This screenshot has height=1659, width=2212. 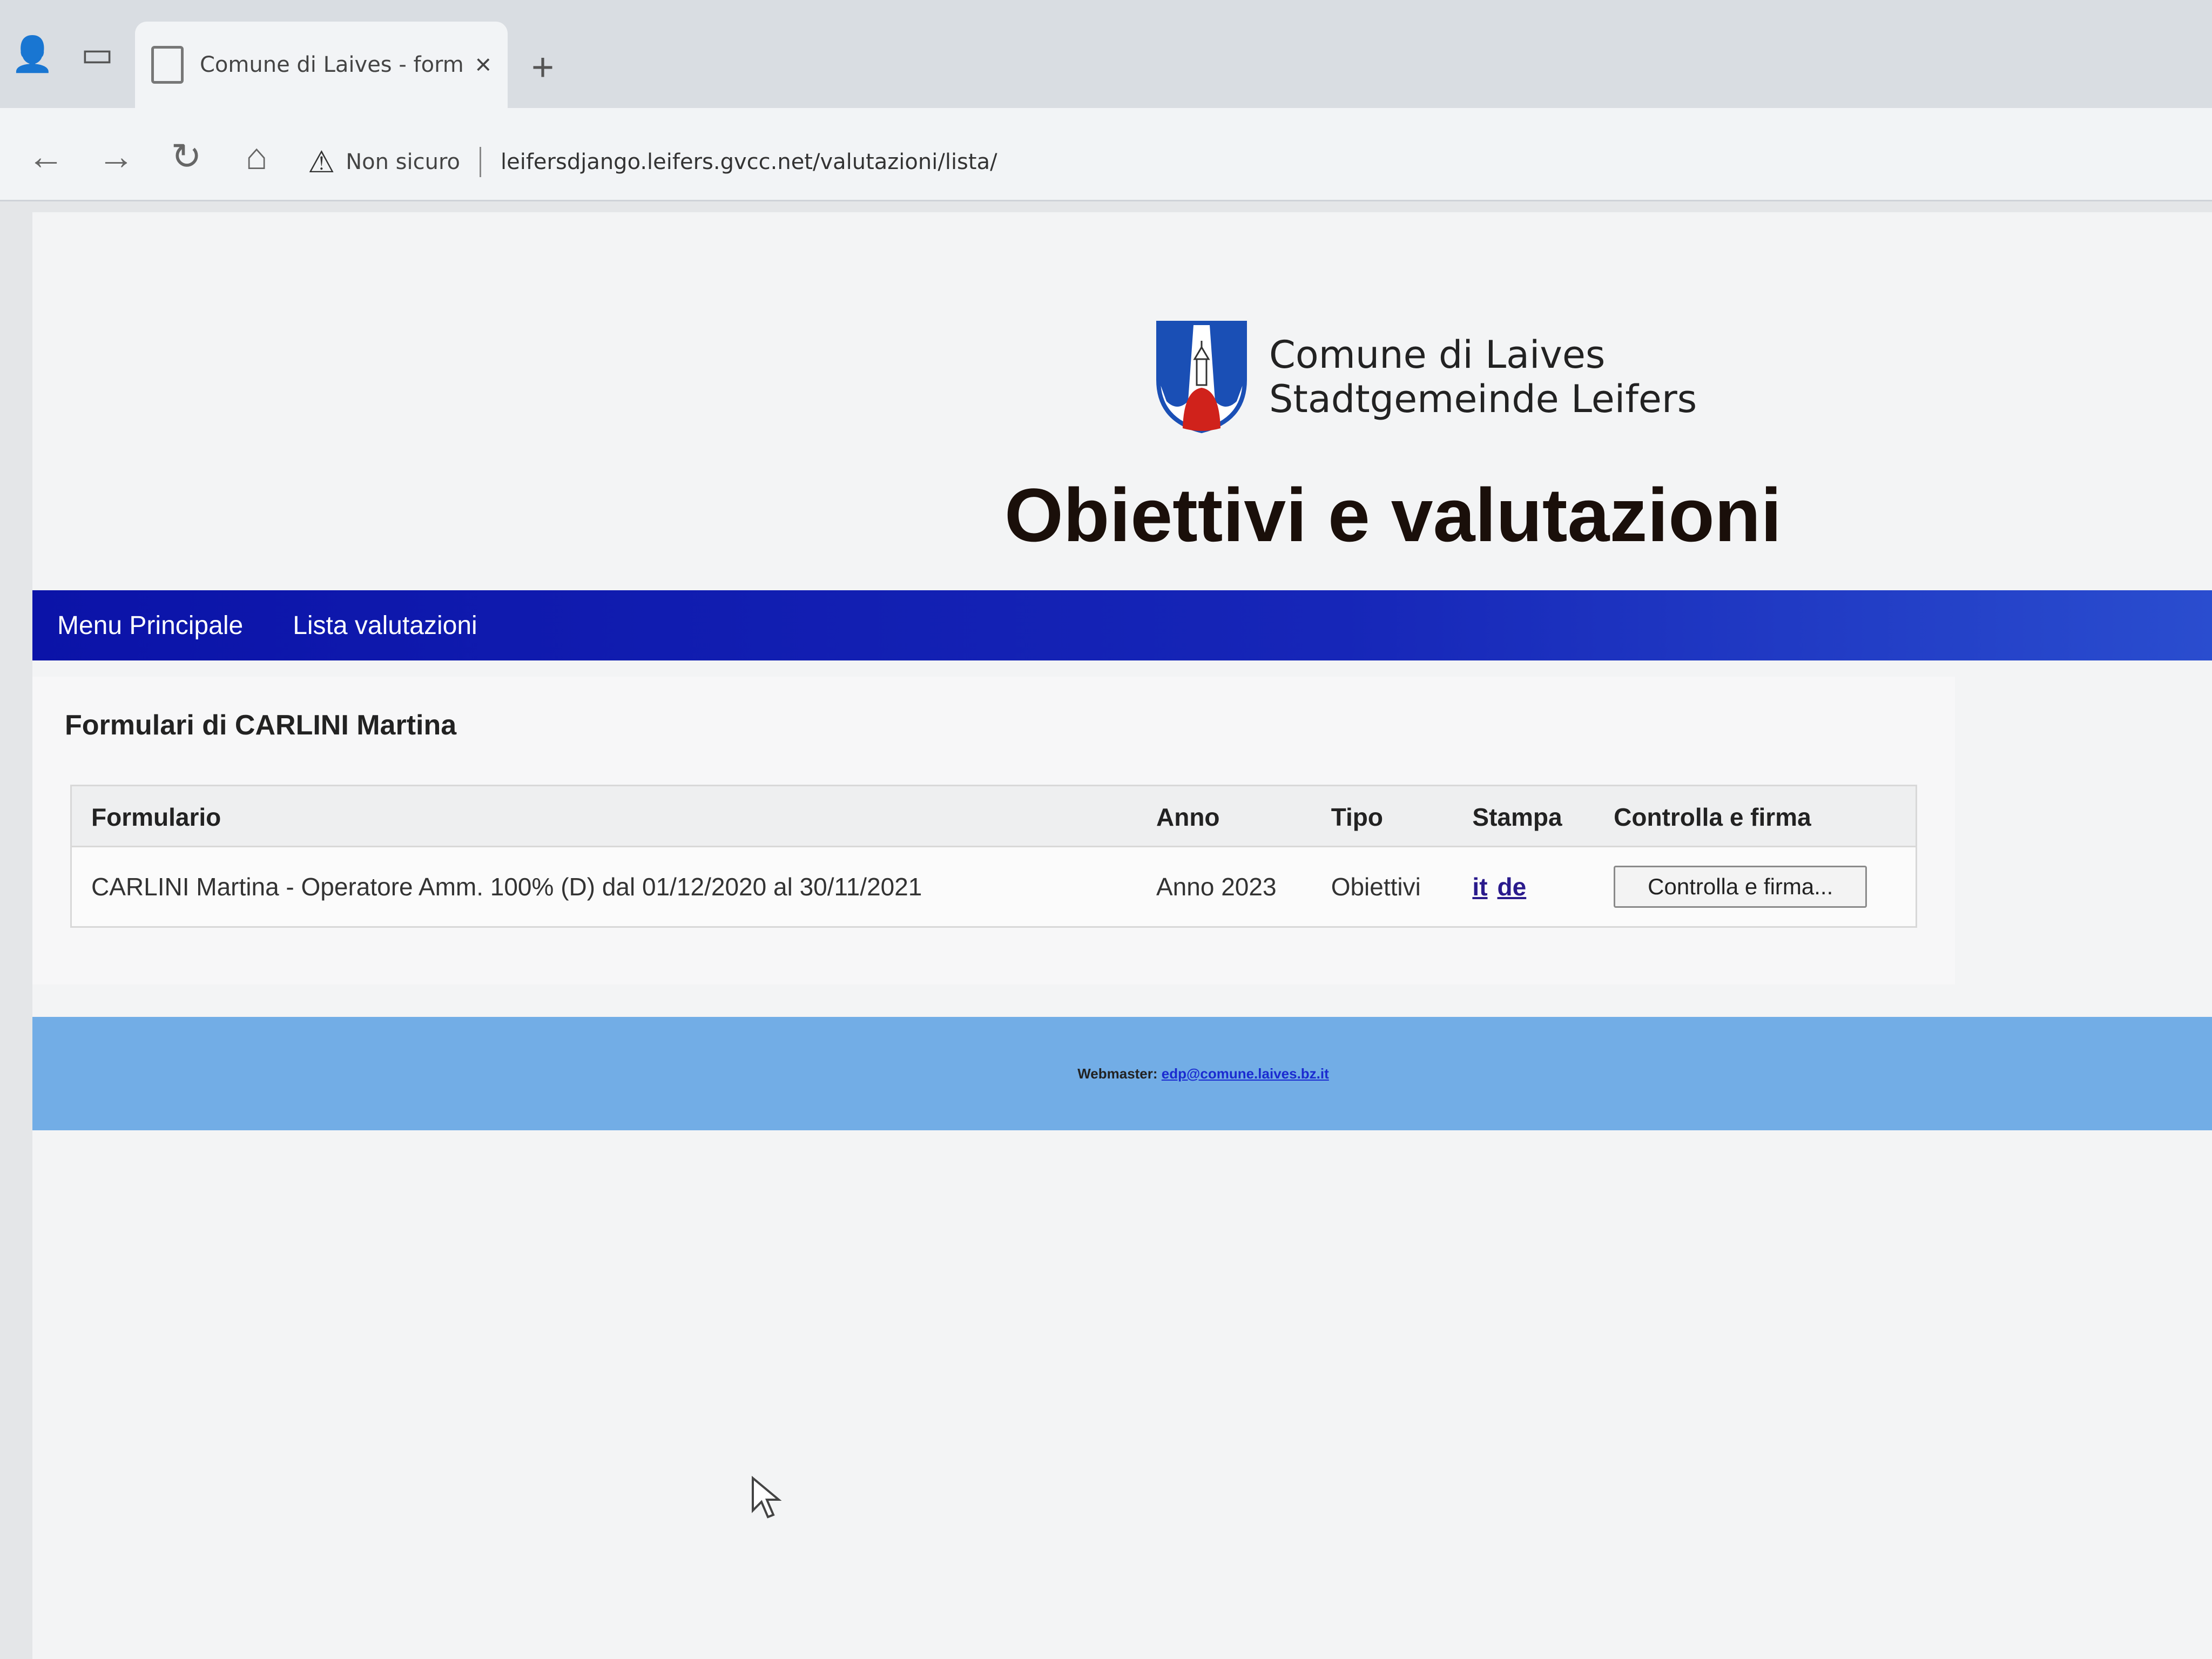 I want to click on security-label: Non sicuro, so click(x=403, y=162).